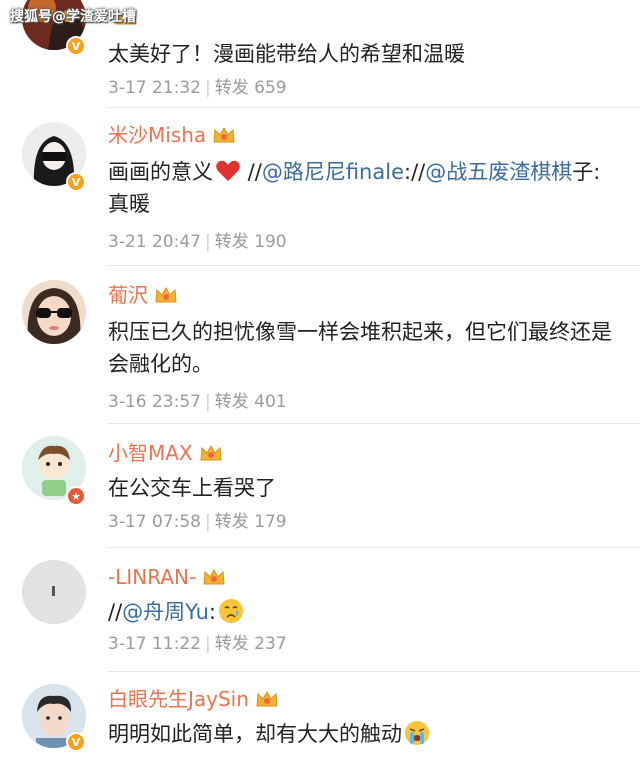 Image resolution: width=640 pixels, height=757 pixels. What do you see at coordinates (154, 88) in the screenshot?
I see `timestamp: 3-17 21:32` at bounding box center [154, 88].